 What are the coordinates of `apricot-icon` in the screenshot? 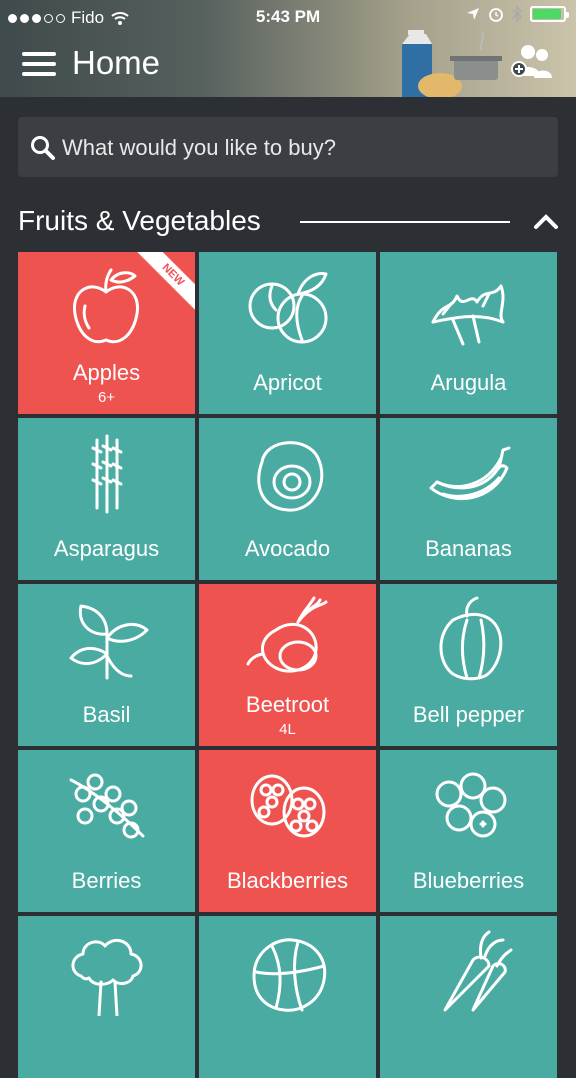 It's located at (287, 307).